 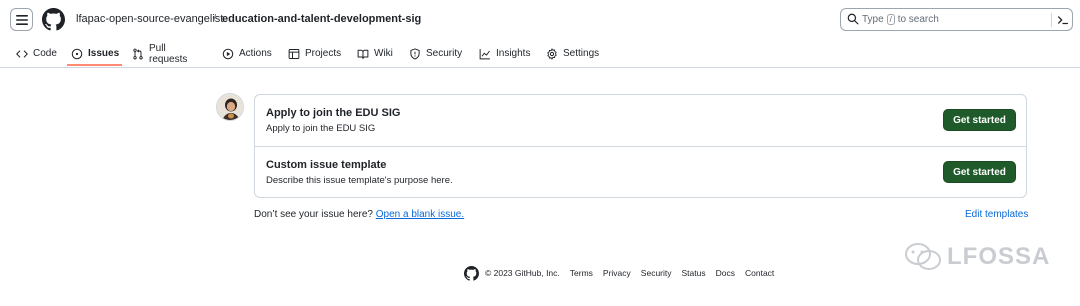 What do you see at coordinates (923, 256) in the screenshot?
I see `wechat-icon` at bounding box center [923, 256].